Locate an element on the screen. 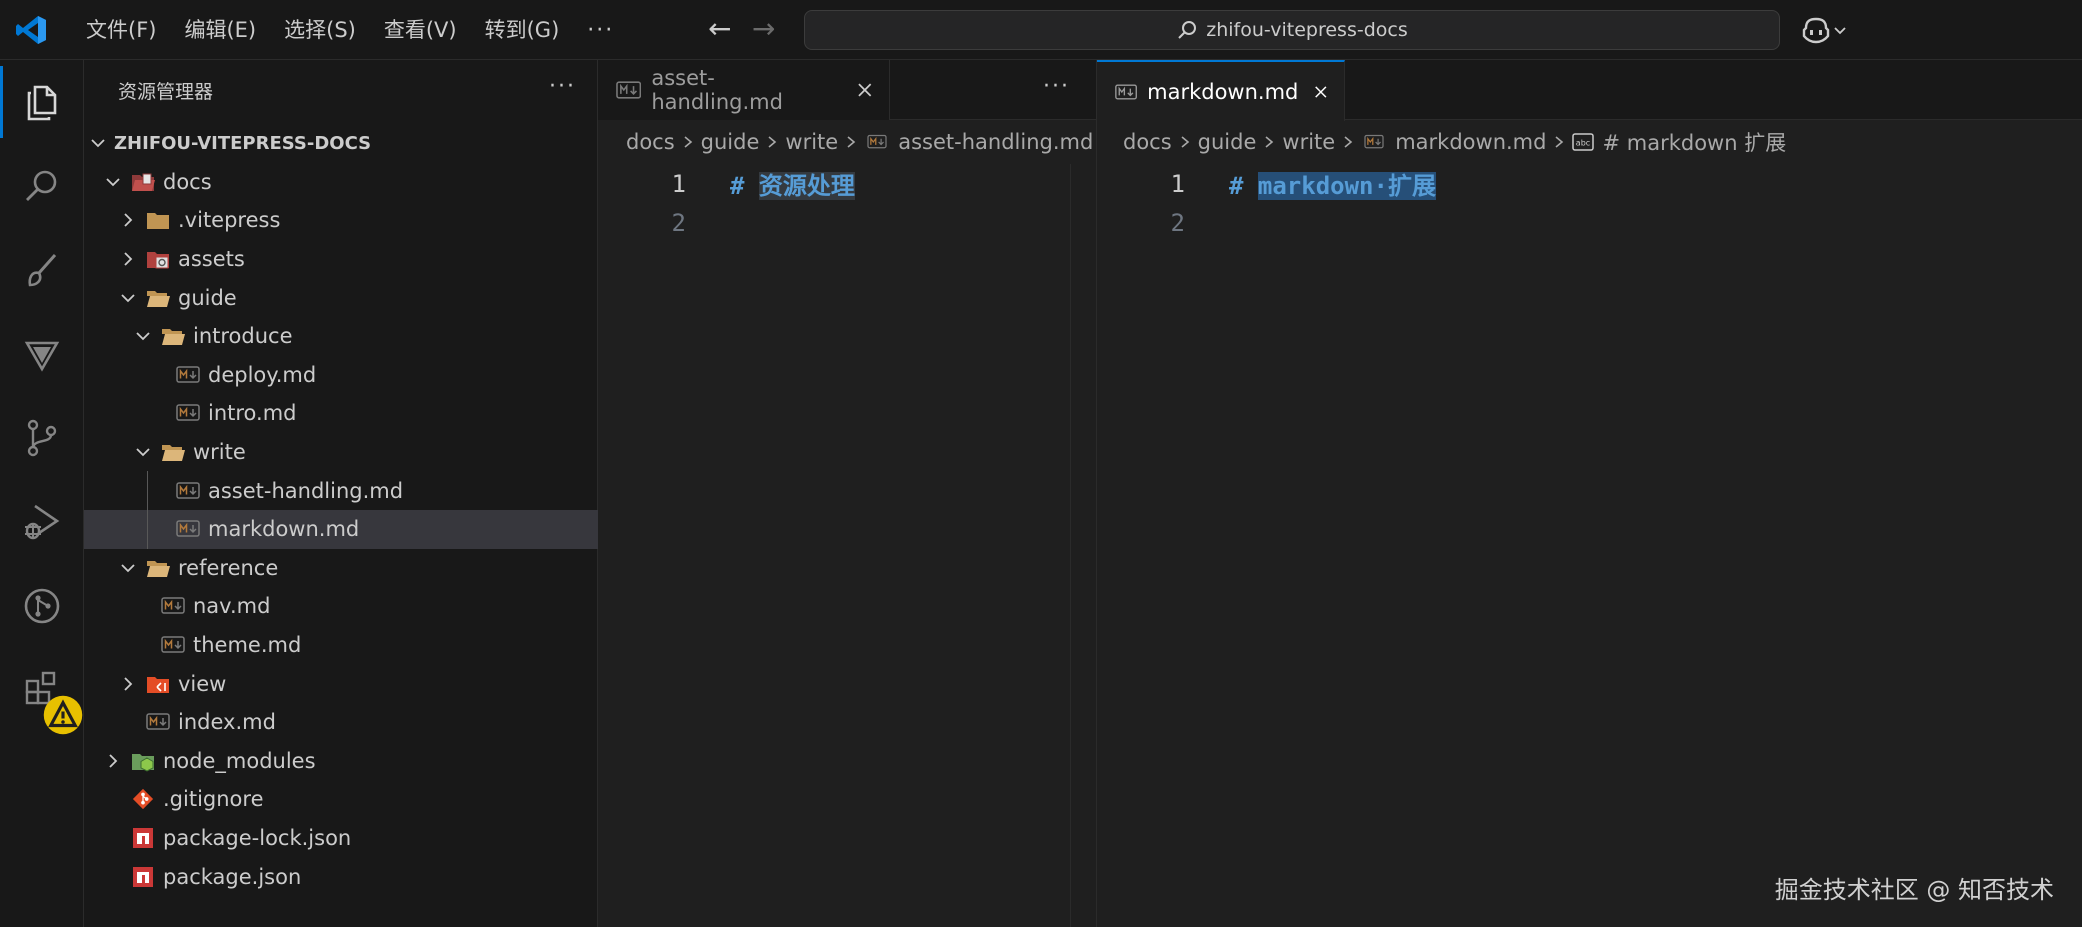  line-number: 2 is located at coordinates (1177, 222).